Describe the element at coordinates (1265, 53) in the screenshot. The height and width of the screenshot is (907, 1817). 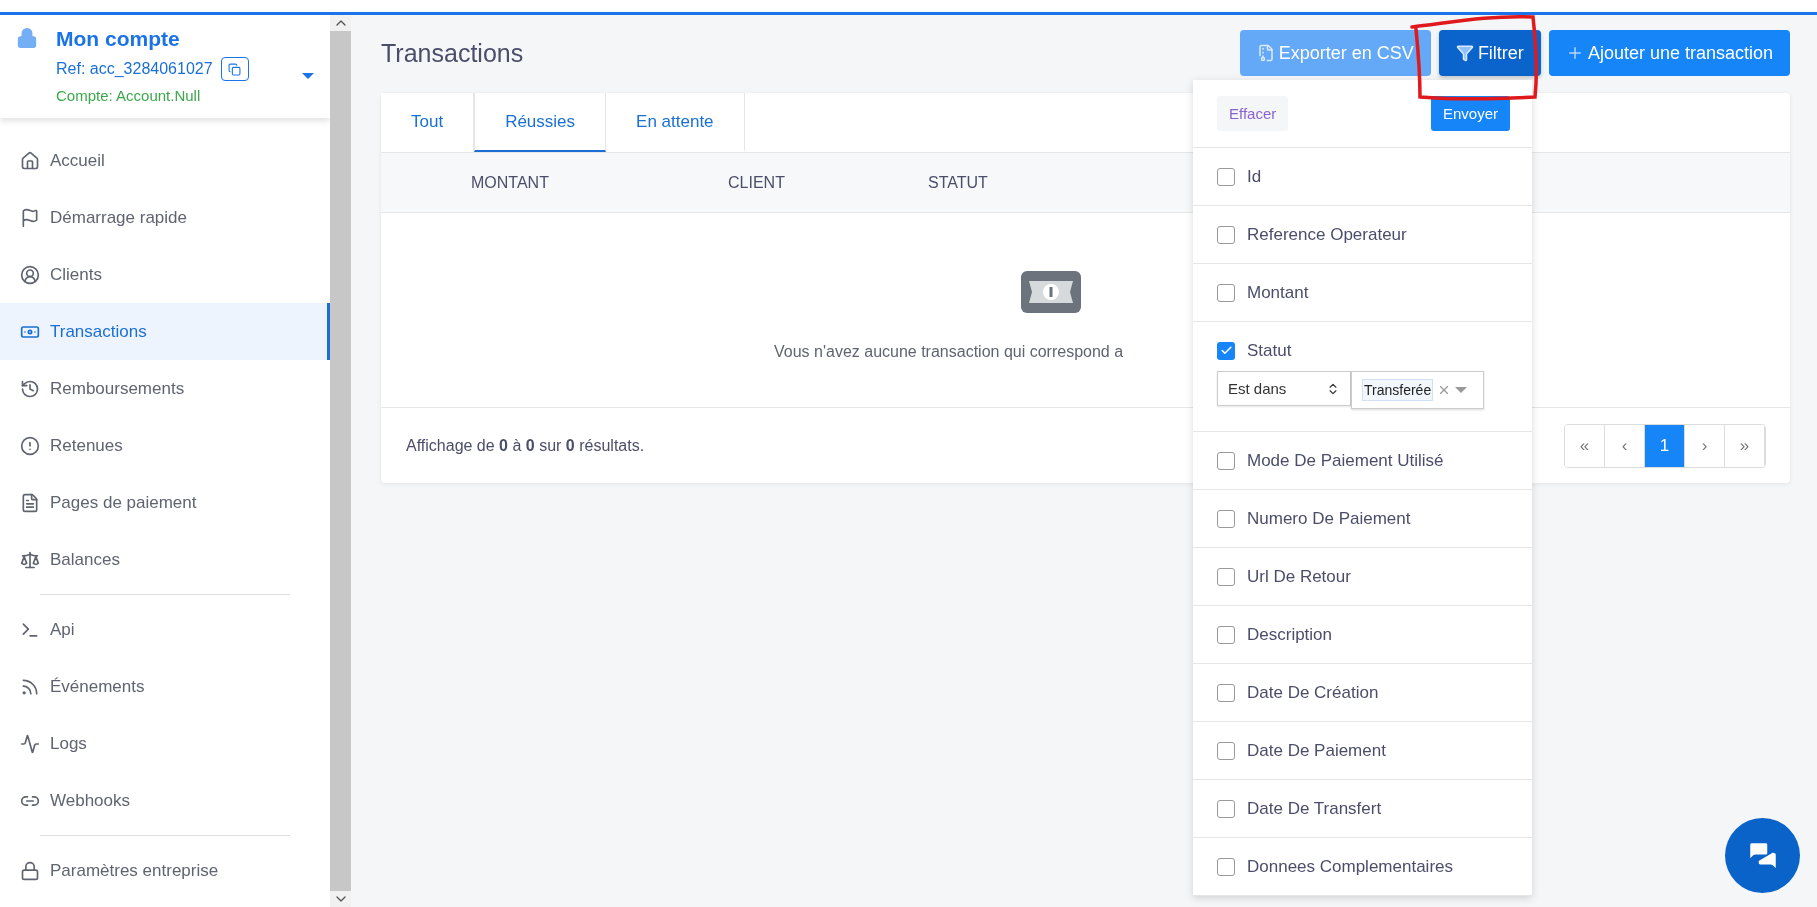
I see `file-icon` at that location.